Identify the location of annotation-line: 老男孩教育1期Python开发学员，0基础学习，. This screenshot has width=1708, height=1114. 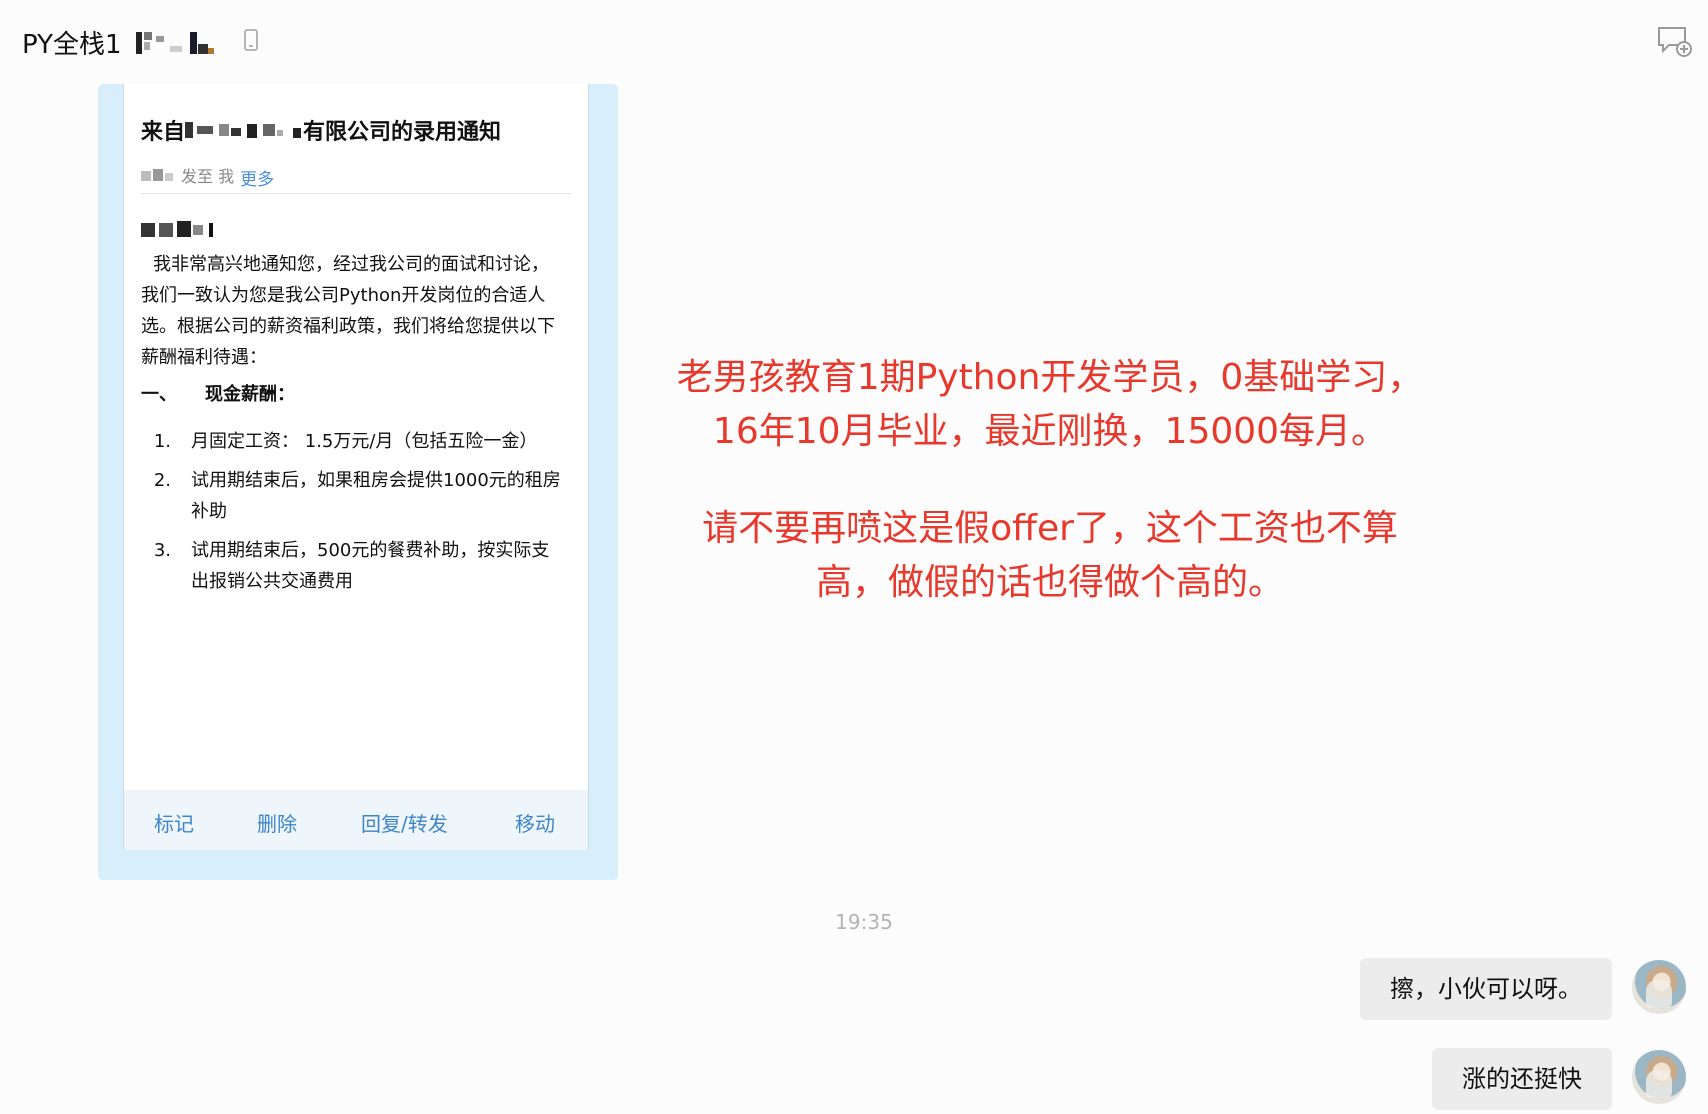
(1050, 377).